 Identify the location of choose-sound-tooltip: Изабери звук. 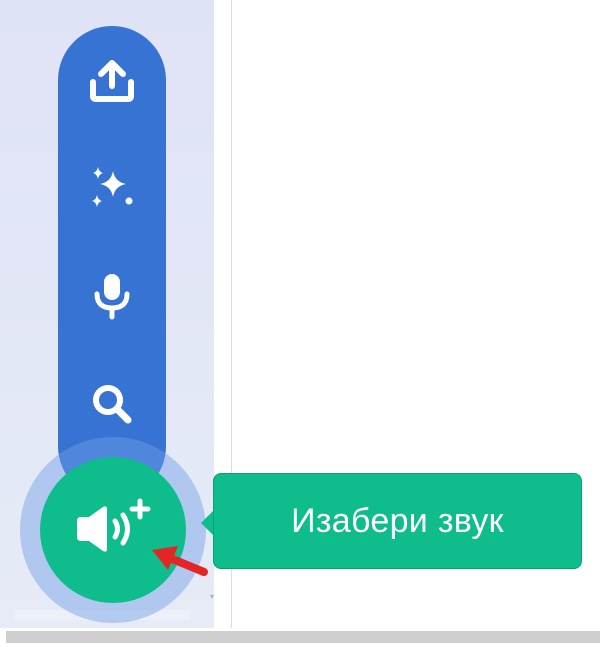
(397, 521).